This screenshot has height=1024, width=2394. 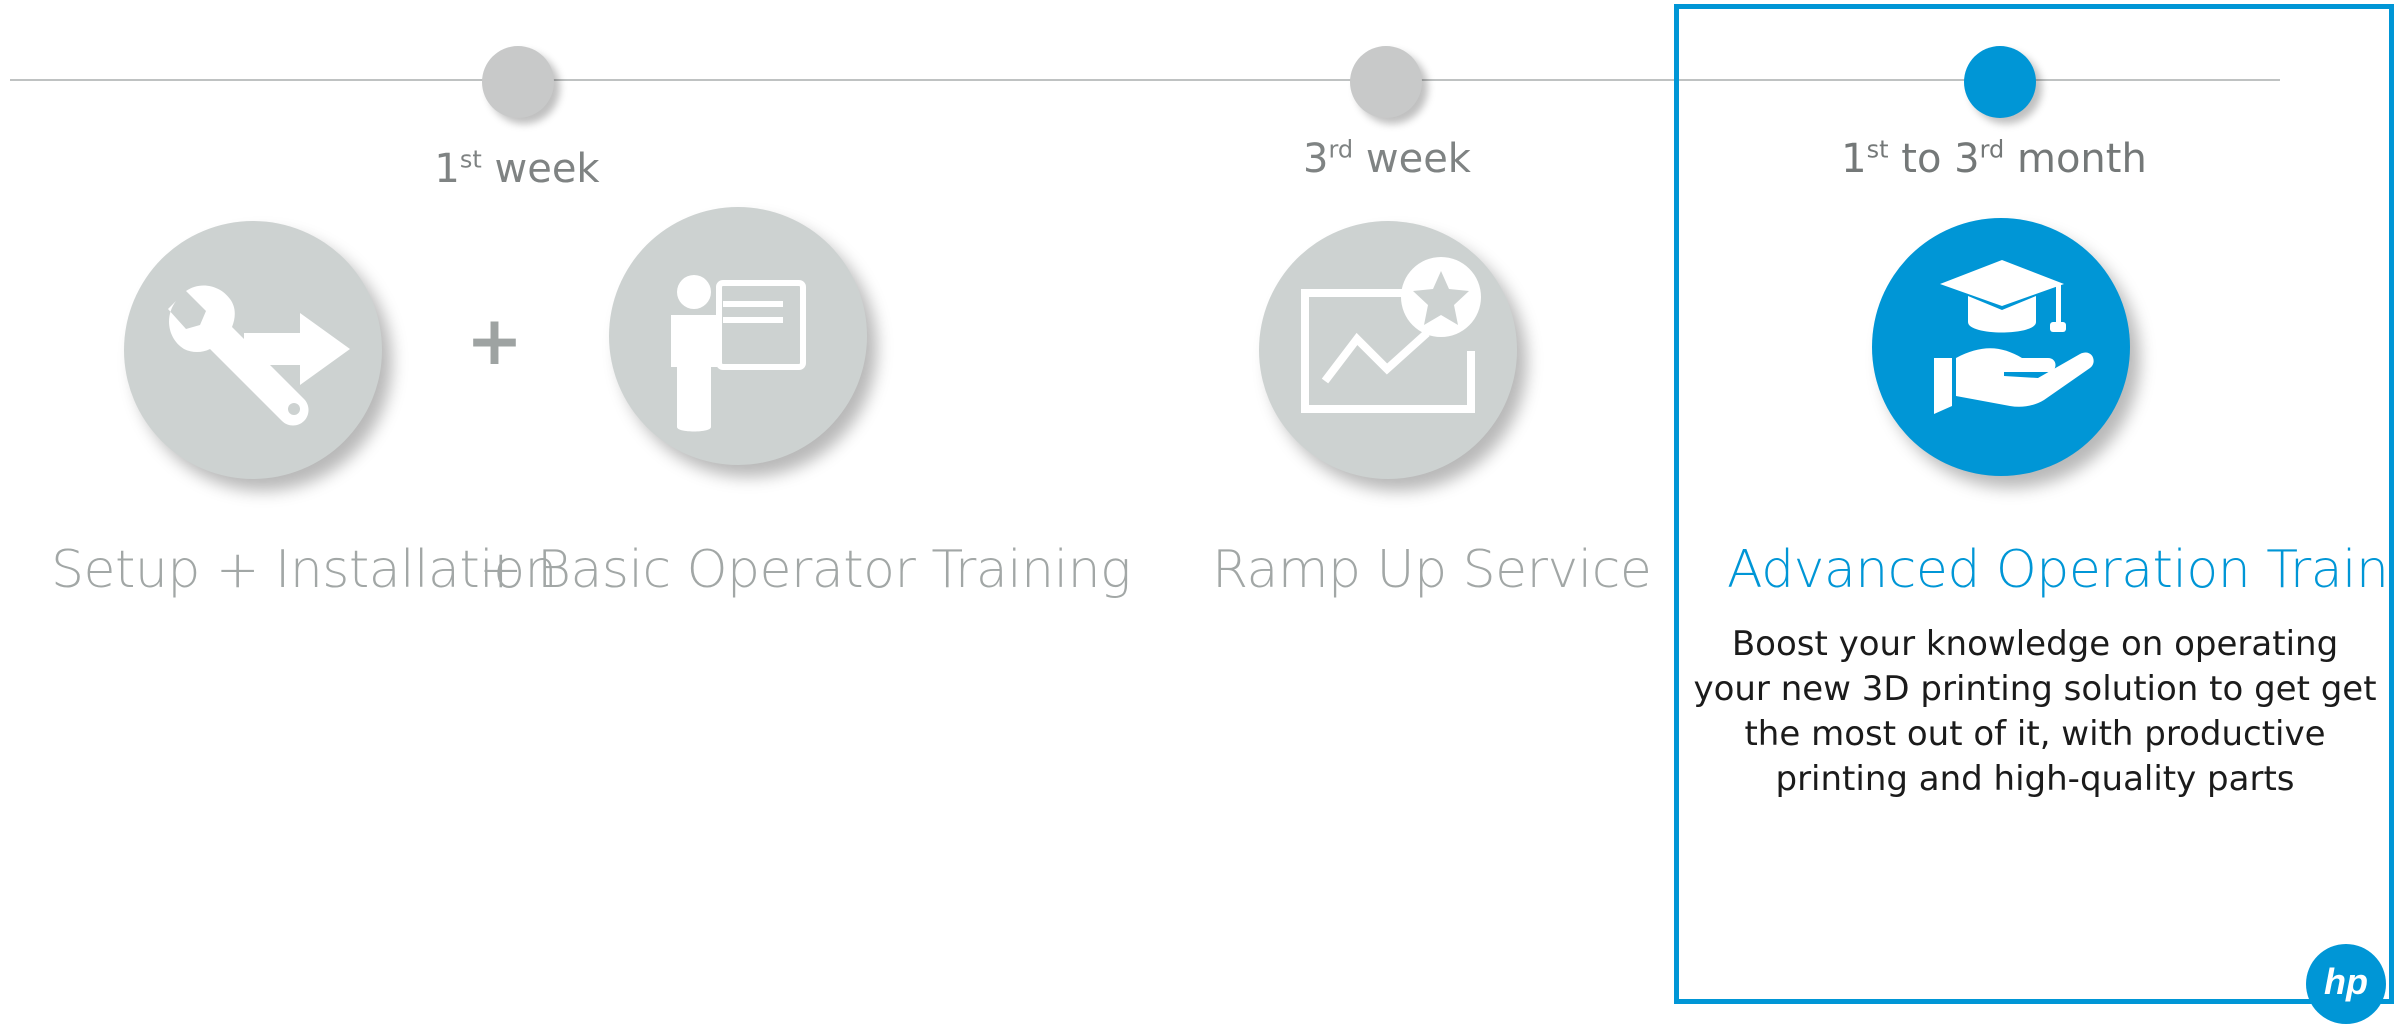 What do you see at coordinates (1316, 159) in the screenshot?
I see `phase-number: 3` at bounding box center [1316, 159].